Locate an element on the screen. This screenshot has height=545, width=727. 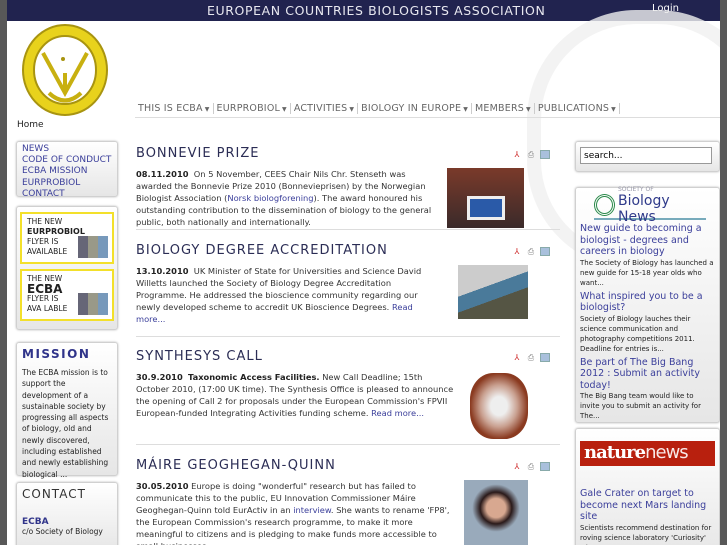
interview-link: interview is located at coordinates (312, 510).